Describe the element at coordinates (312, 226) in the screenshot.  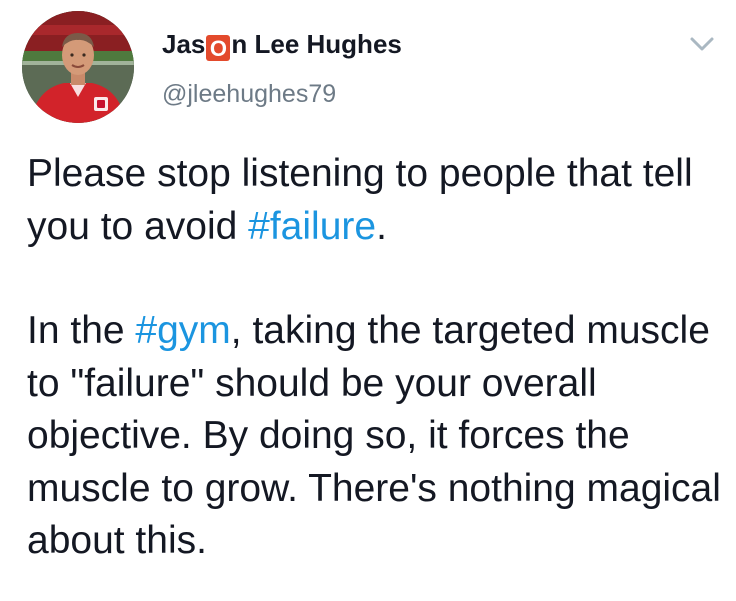
I see `hashtag-failure-link: #failure` at that location.